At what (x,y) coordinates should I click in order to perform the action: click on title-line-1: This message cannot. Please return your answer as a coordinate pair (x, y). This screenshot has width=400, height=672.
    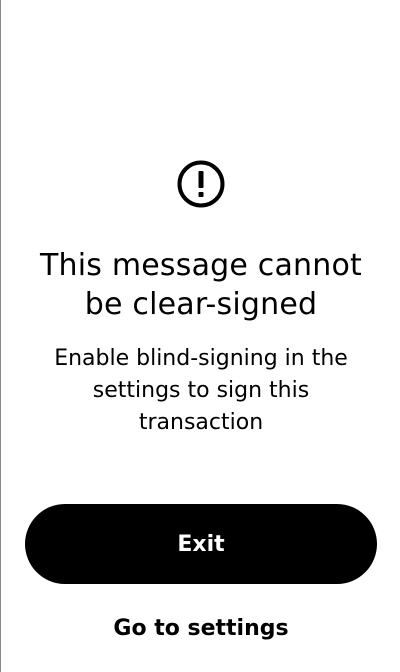
    Looking at the image, I should click on (201, 265).